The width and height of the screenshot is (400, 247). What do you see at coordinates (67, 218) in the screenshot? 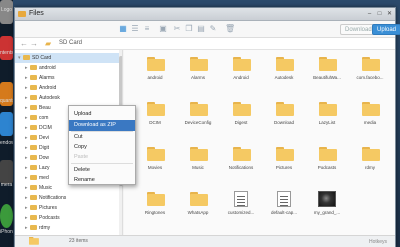
I see `sidebar-item: ▸ Podcasts` at bounding box center [67, 218].